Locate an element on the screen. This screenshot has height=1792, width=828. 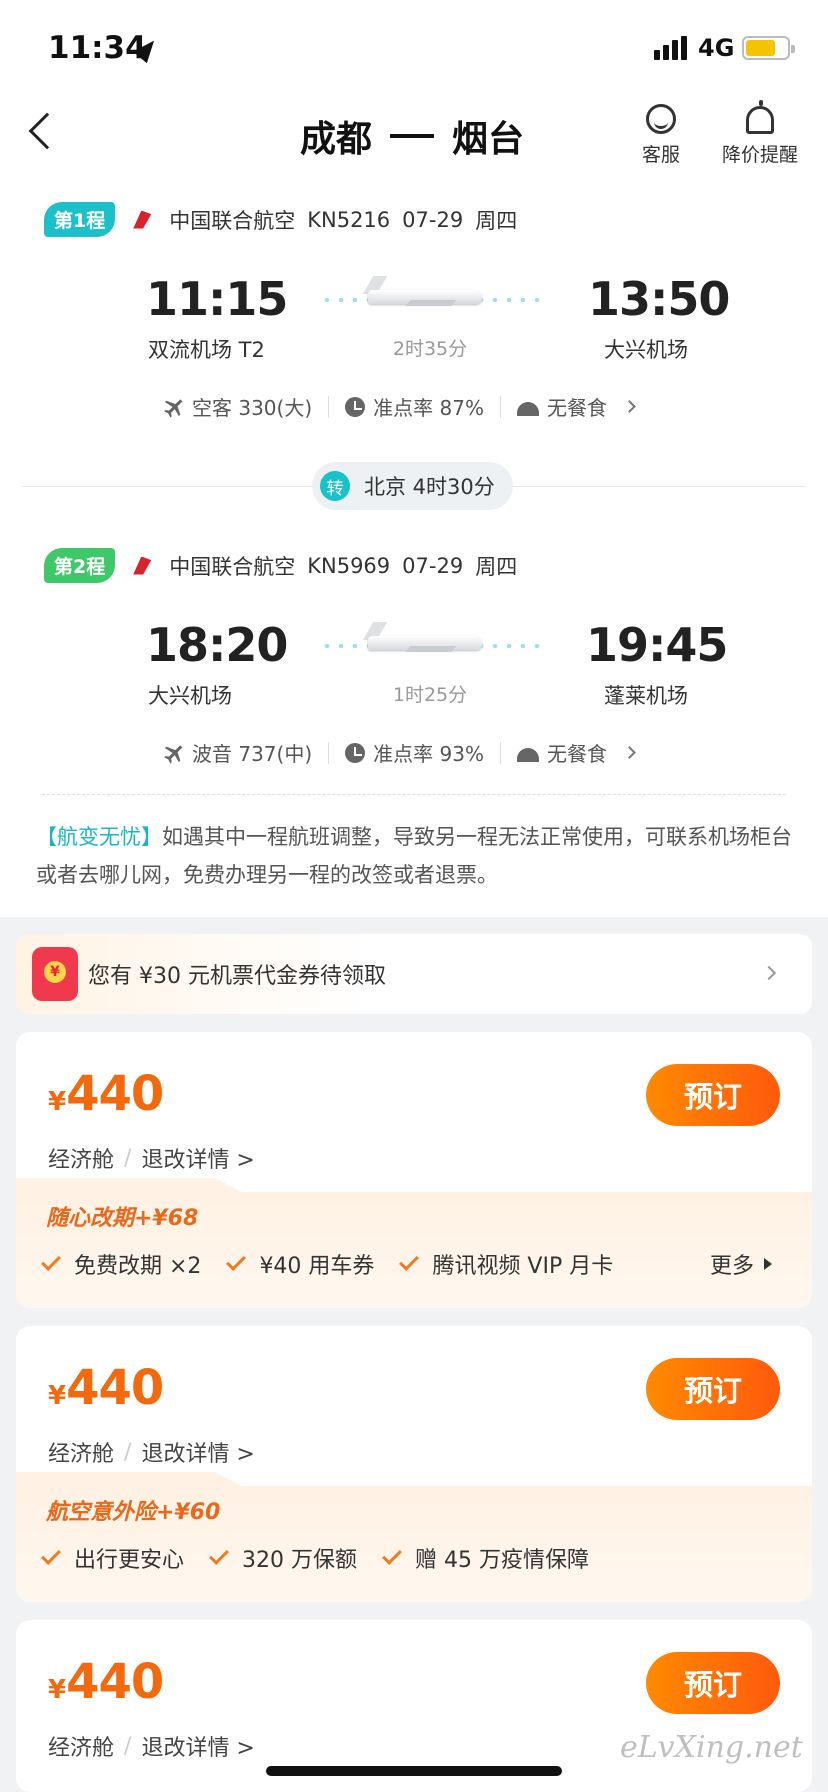
leg-2-header: 第2程 中国联合航空 KN5969 07-29 周四 is located at coordinates (286, 565).